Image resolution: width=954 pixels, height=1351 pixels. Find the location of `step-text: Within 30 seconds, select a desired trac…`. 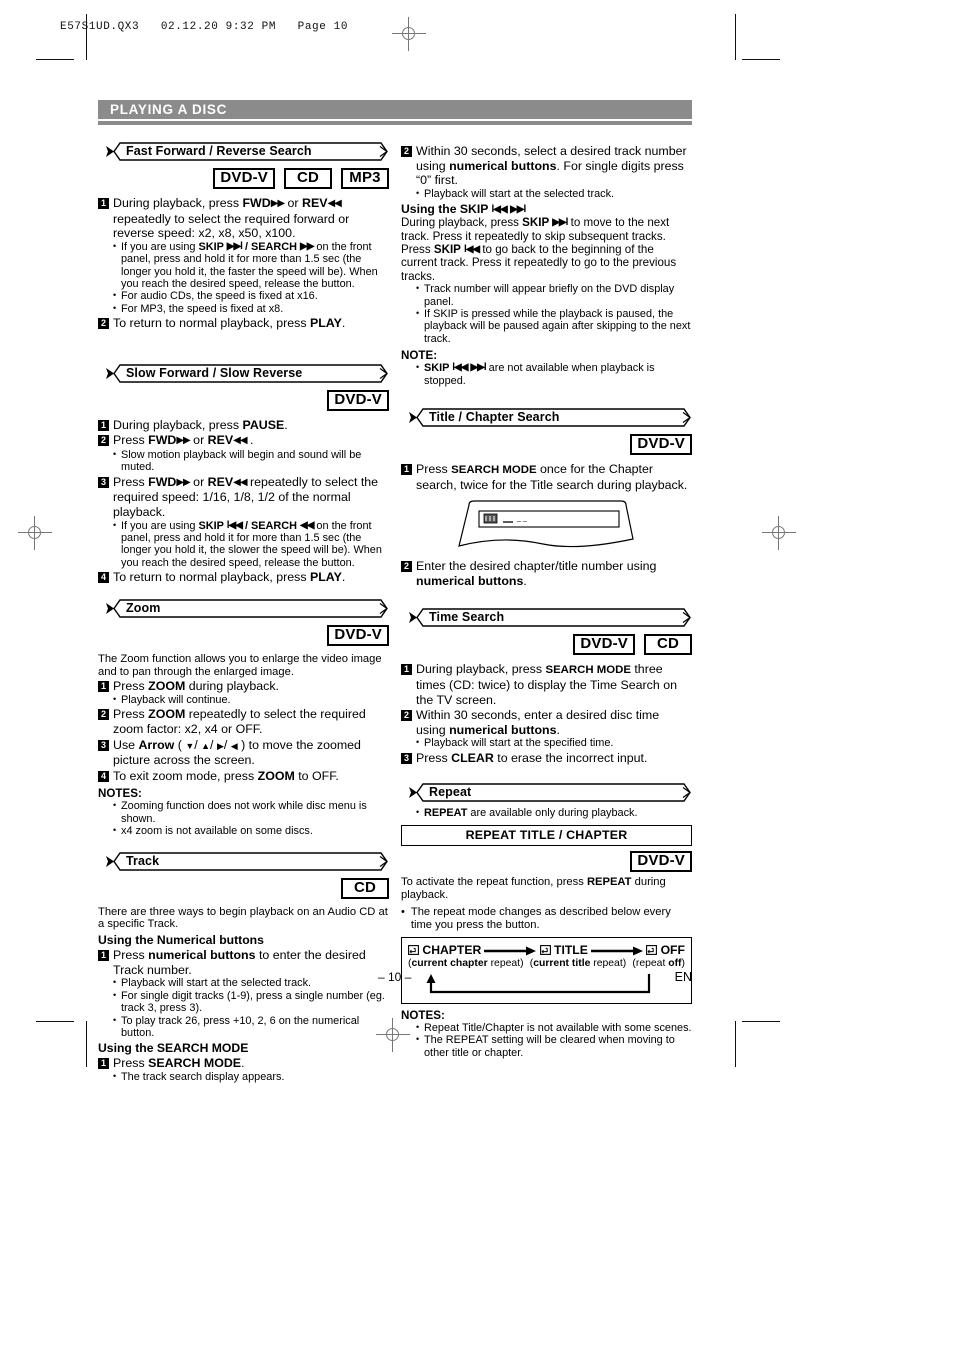

step-text: Within 30 seconds, select a desired trac… is located at coordinates (551, 166).